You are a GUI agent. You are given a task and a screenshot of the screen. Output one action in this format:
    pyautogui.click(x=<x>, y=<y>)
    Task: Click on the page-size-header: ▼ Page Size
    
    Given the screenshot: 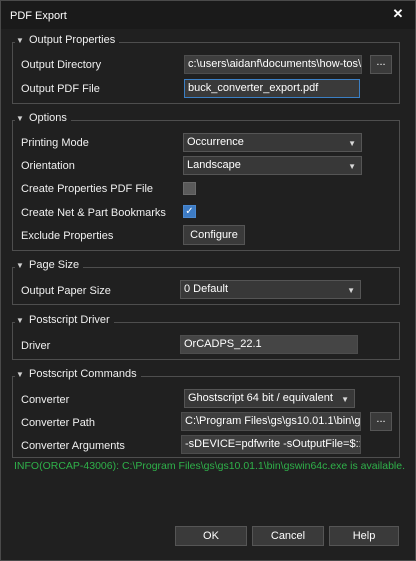 What is the action you would take?
    pyautogui.click(x=49, y=265)
    